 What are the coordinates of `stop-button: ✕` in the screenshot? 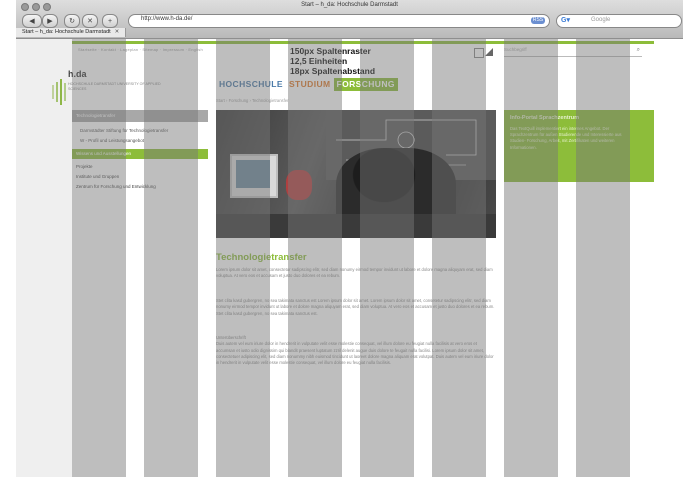 It's located at (90, 21).